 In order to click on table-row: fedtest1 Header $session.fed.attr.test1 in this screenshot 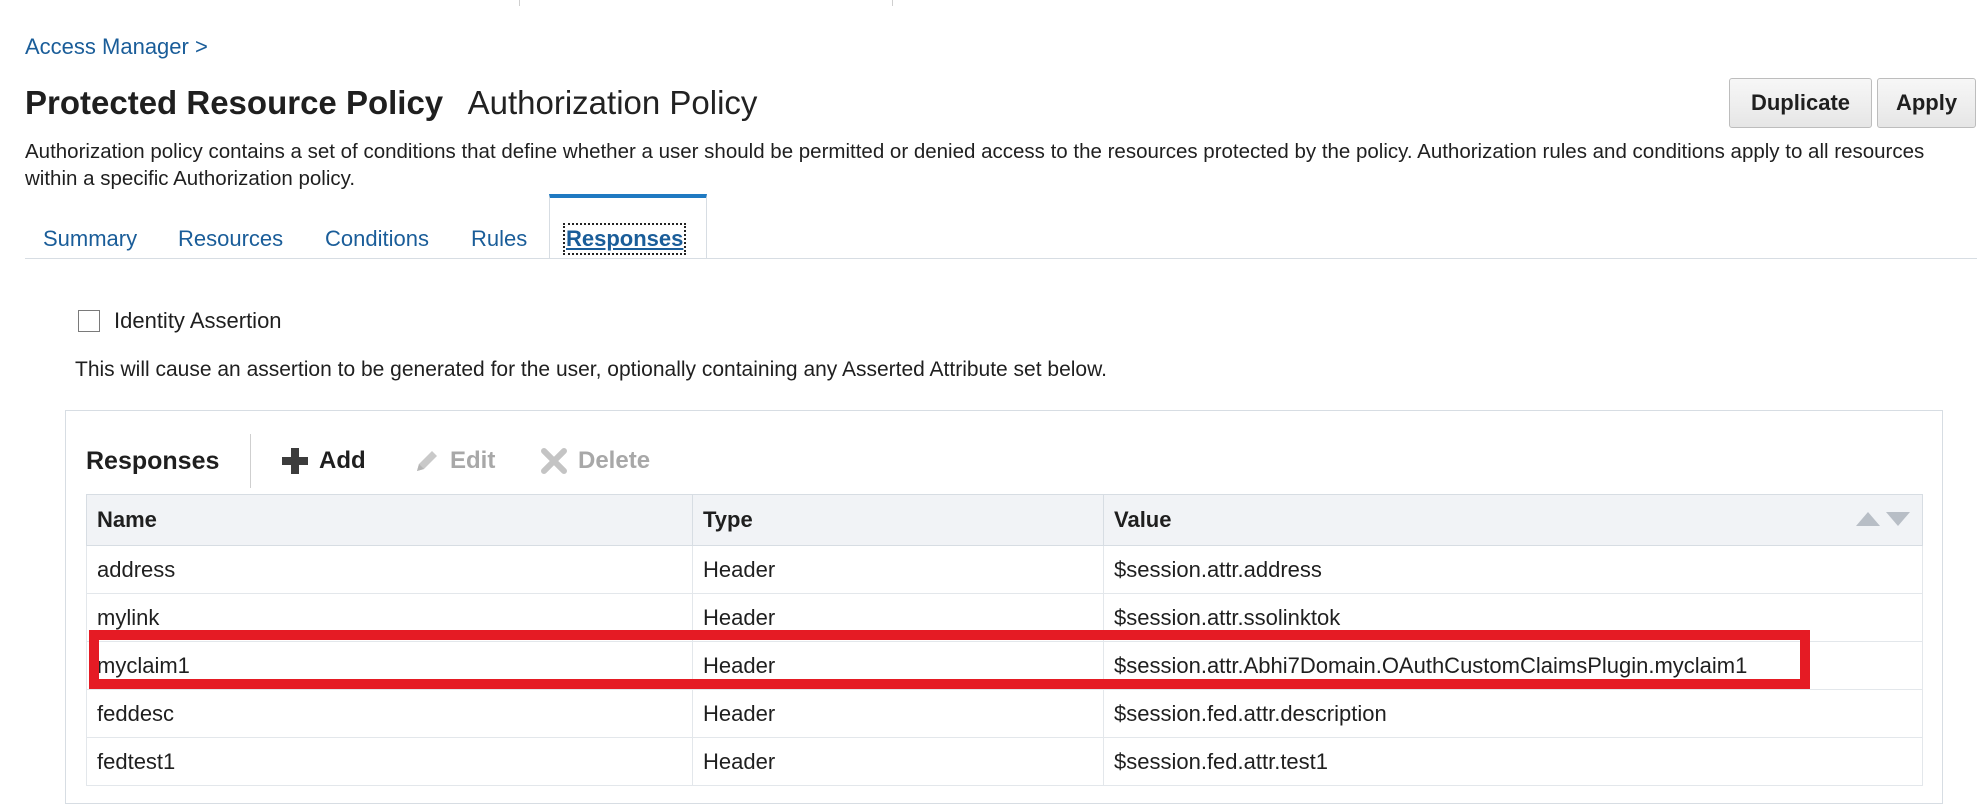, I will do `click(1004, 761)`.